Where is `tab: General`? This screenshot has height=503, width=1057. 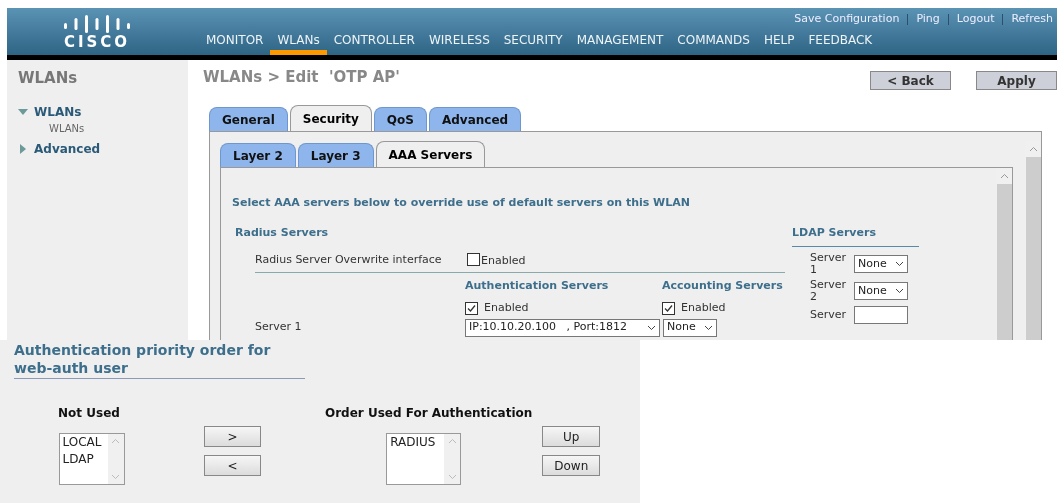 tab: General is located at coordinates (248, 119).